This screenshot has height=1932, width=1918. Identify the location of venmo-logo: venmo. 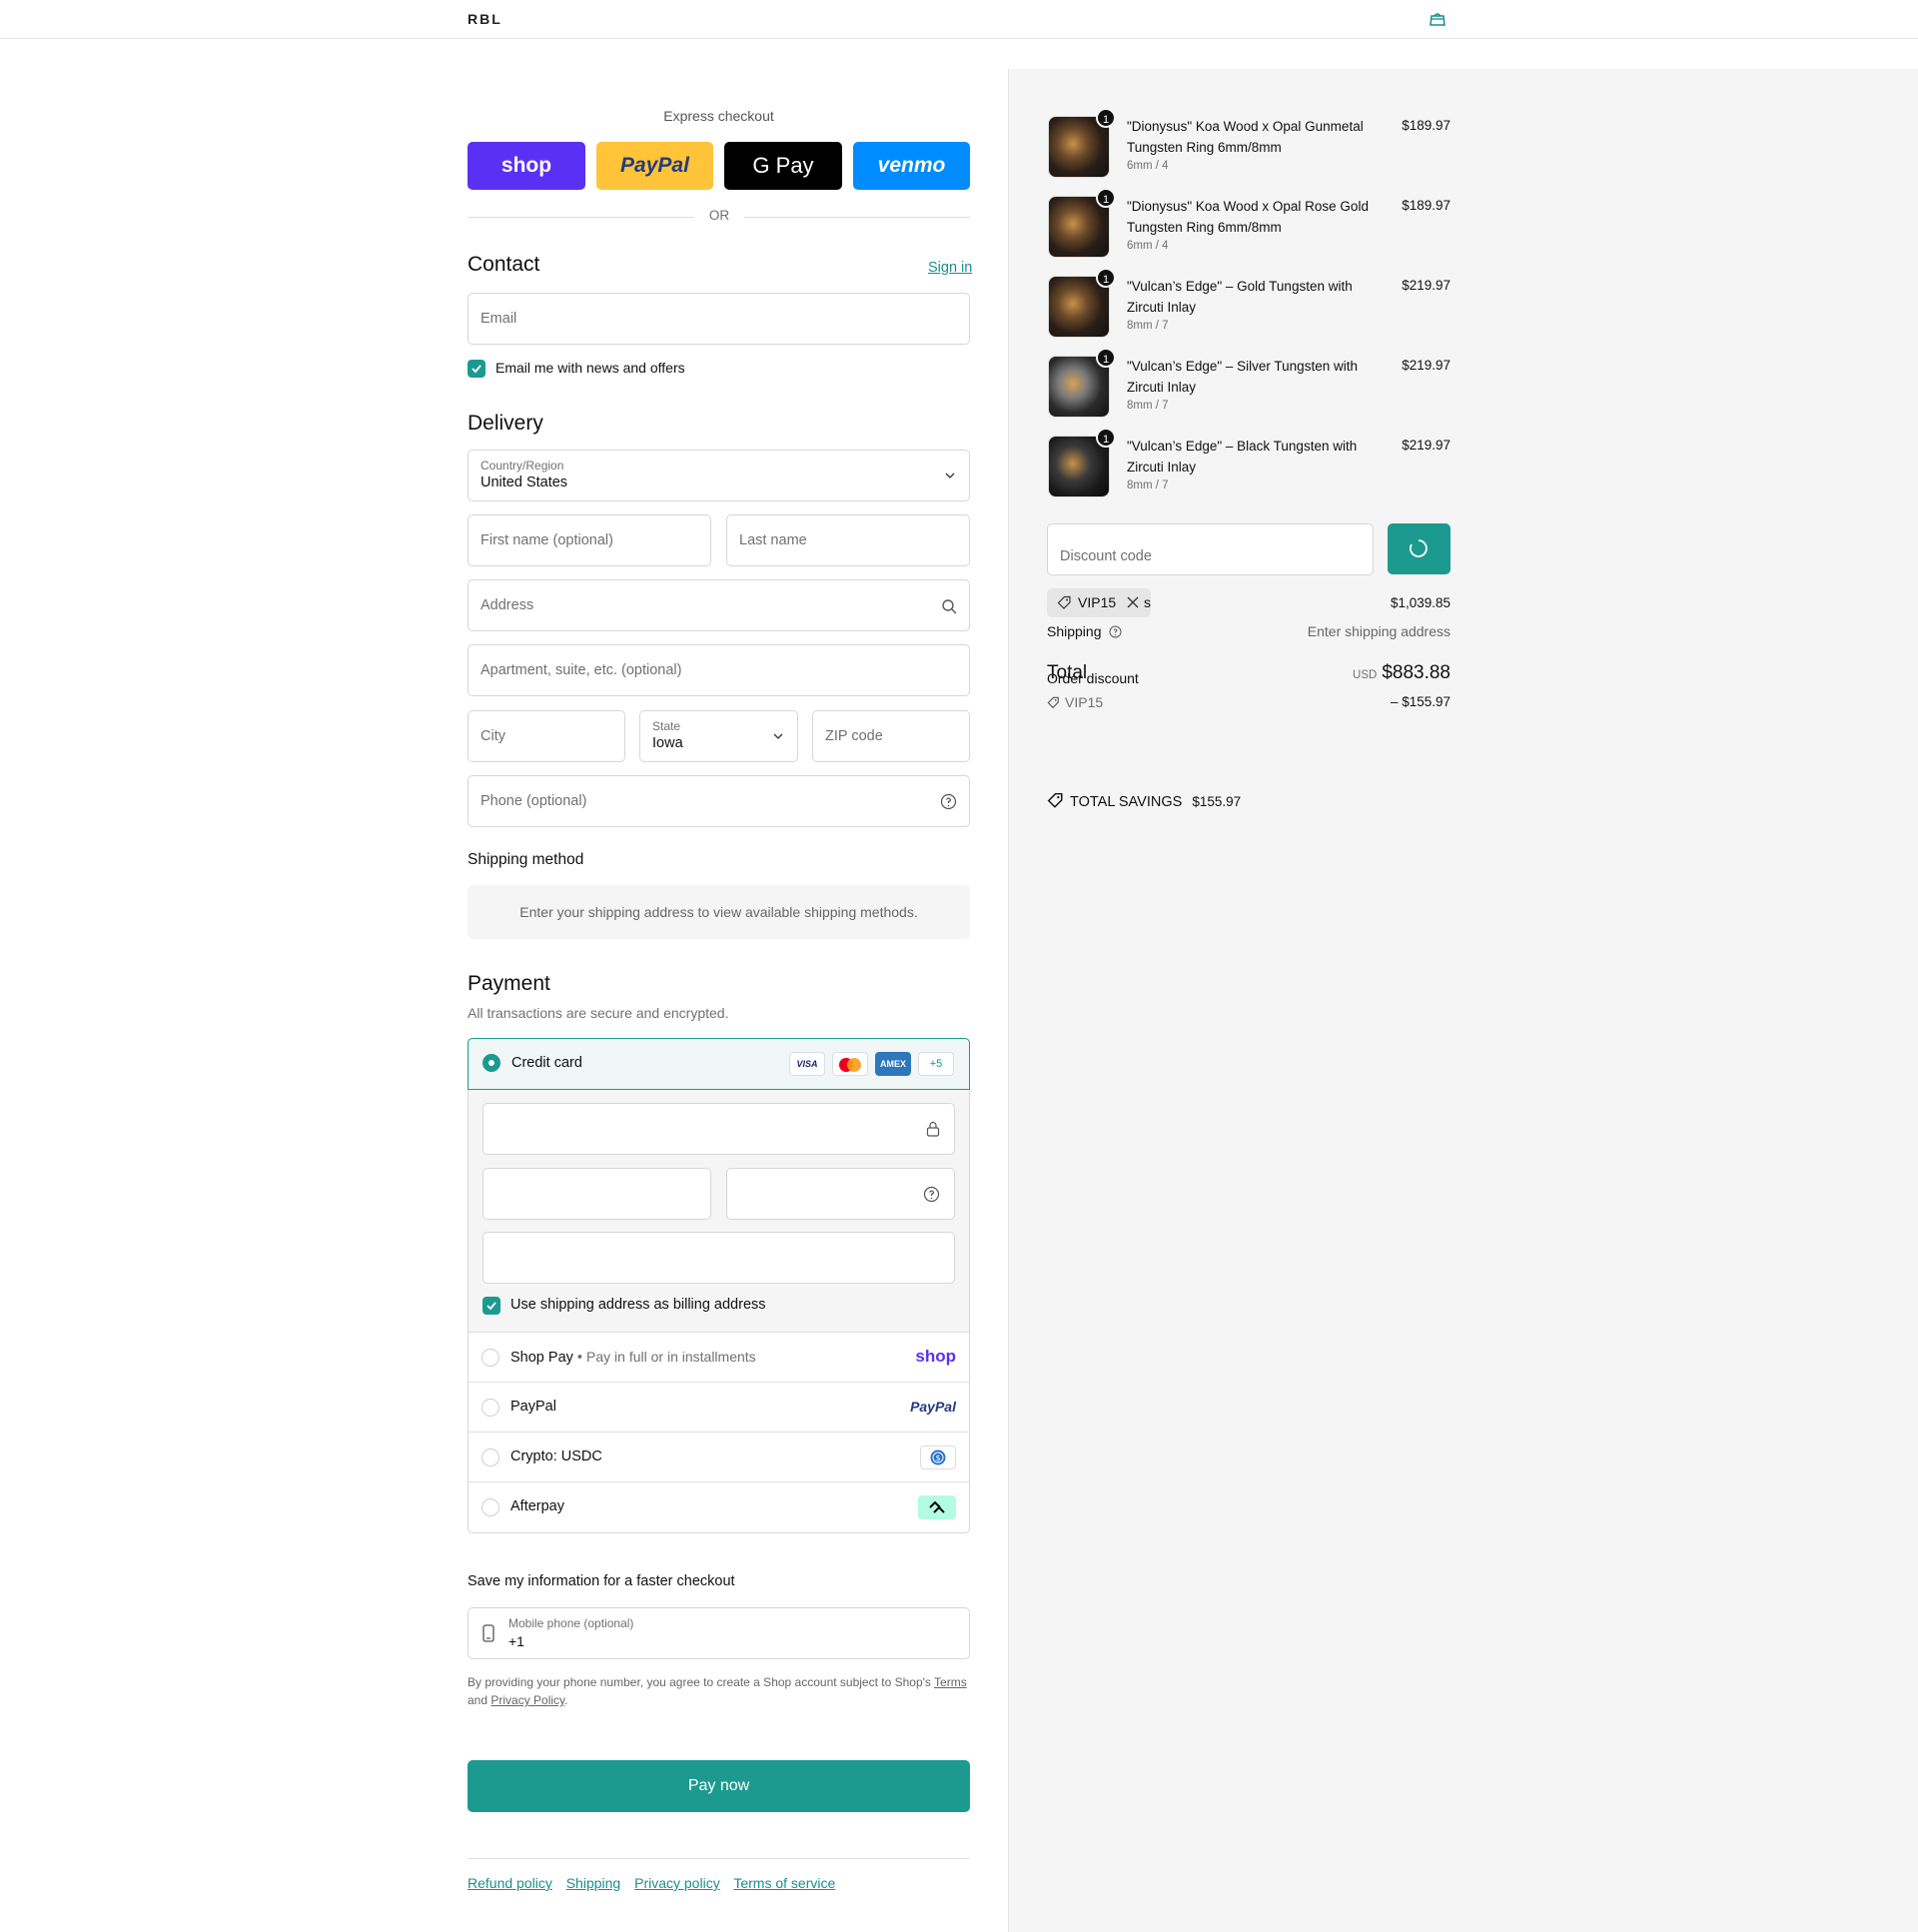
(912, 165).